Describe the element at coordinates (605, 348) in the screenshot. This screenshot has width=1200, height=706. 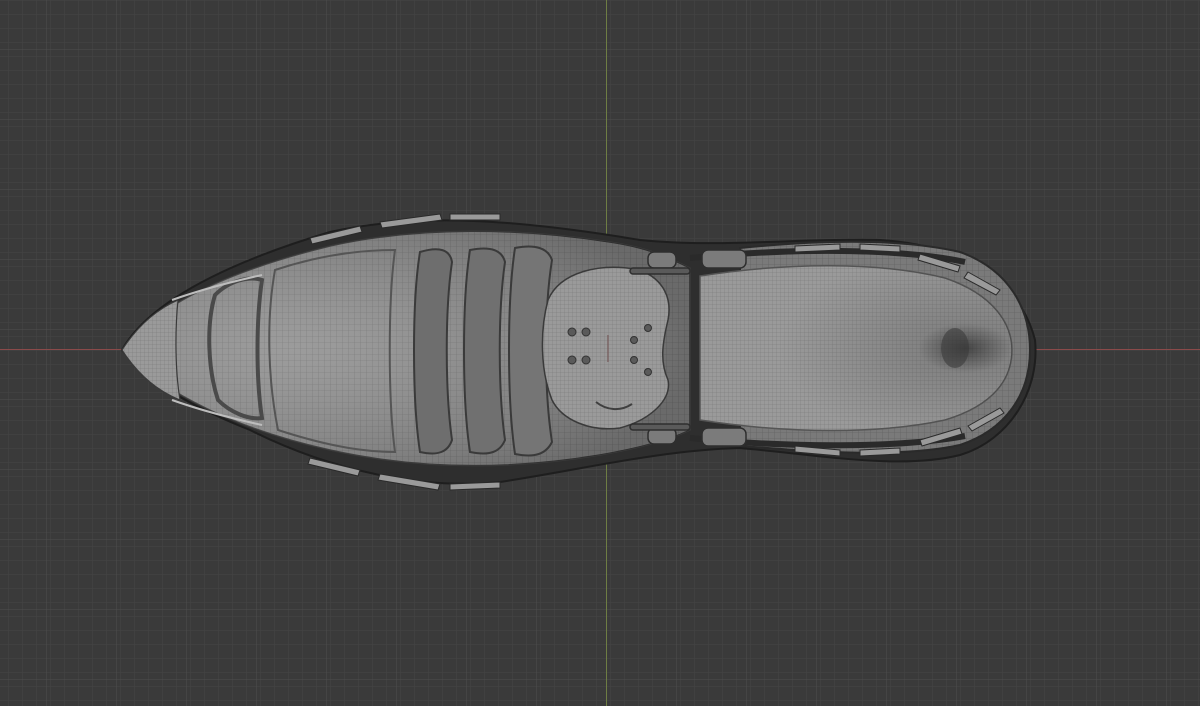
I see `tongue` at that location.